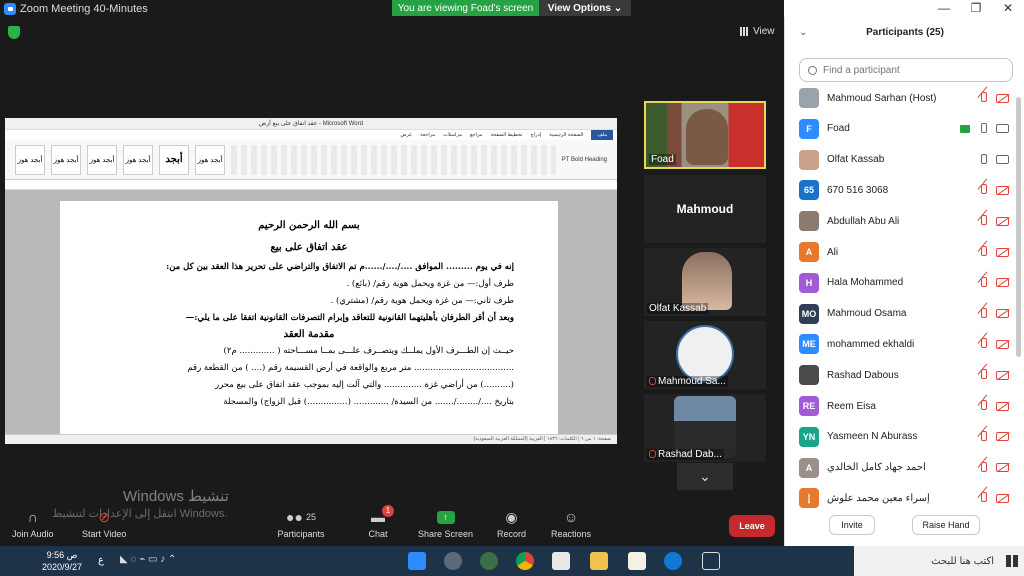 The width and height of the screenshot is (1024, 576). What do you see at coordinates (309, 247) in the screenshot?
I see `doc-title: عقد اتفاق على بيع` at bounding box center [309, 247].